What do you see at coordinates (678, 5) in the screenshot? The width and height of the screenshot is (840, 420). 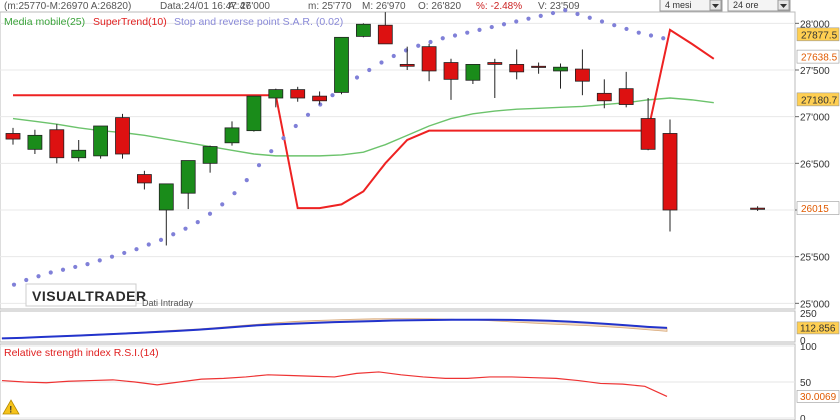 I see `period-select-value: 4 mesi` at bounding box center [678, 5].